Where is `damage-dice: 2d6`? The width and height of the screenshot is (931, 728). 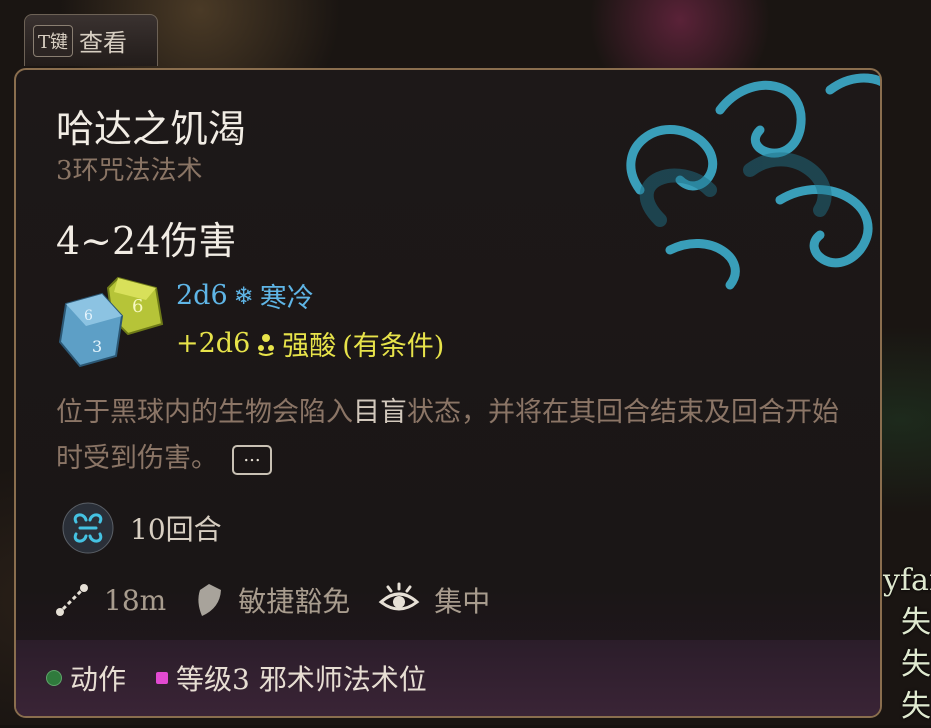
damage-dice: 2d6 is located at coordinates (202, 295).